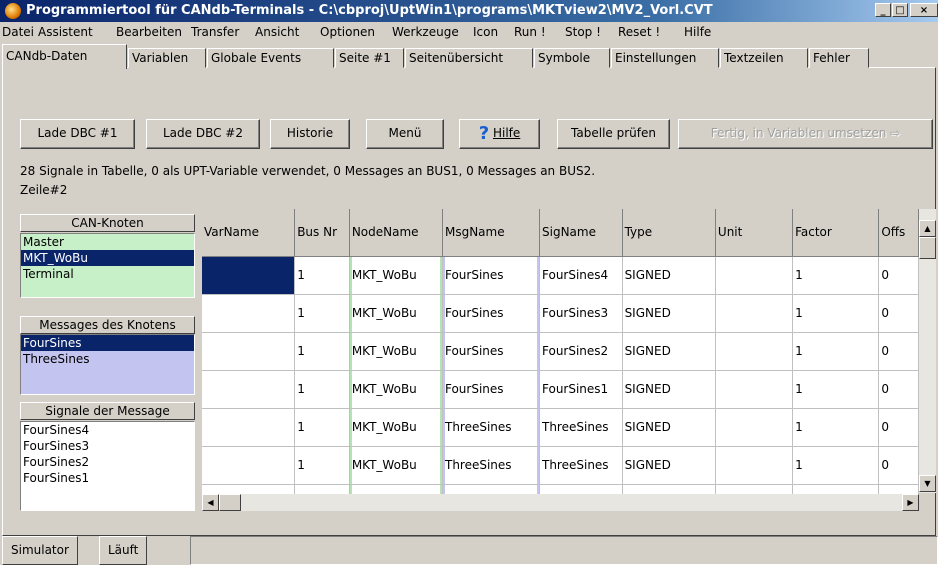 The width and height of the screenshot is (938, 565). Describe the element at coordinates (210, 502) in the screenshot. I see `scroll-left-icon: ◀` at that location.